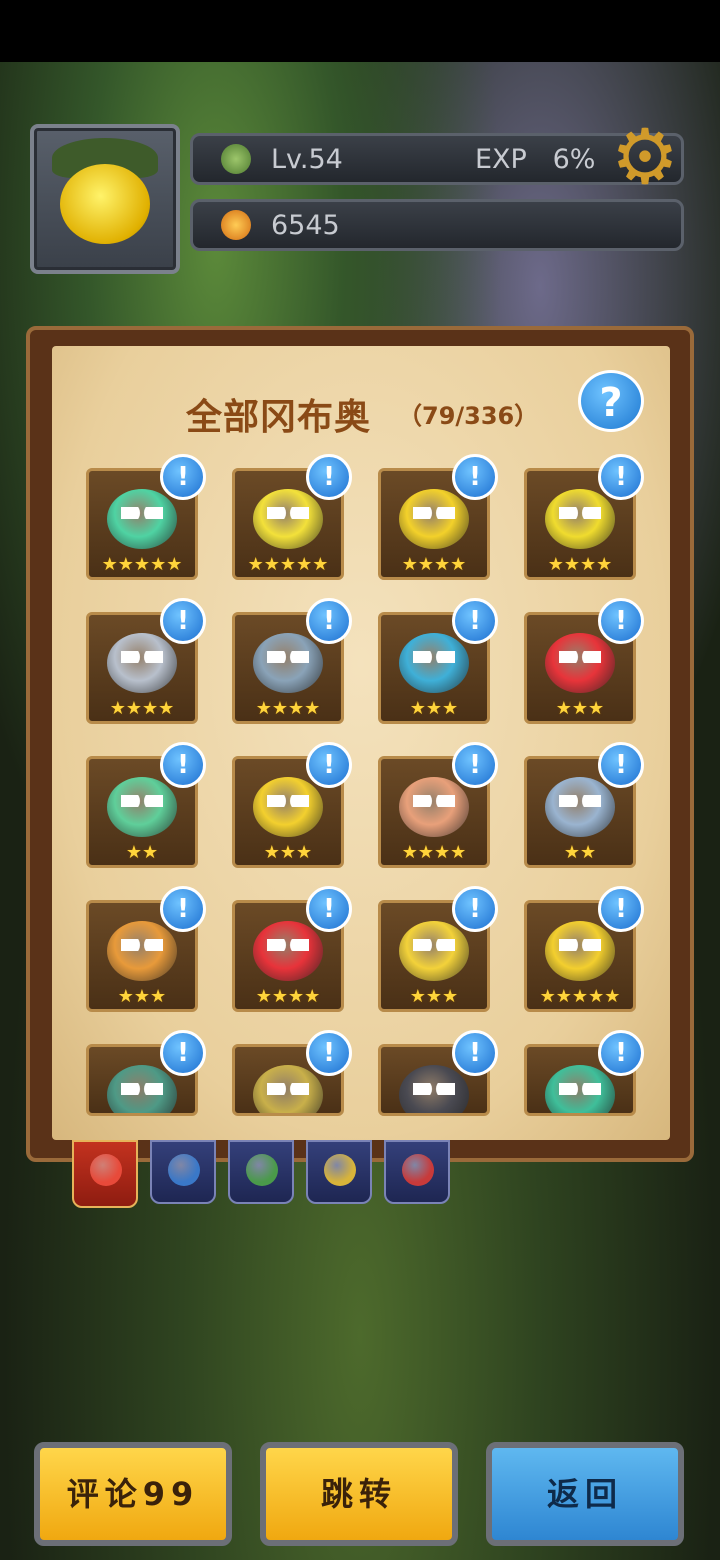 Image resolution: width=720 pixels, height=1560 pixels. I want to click on back-button: 返回, so click(585, 1494).